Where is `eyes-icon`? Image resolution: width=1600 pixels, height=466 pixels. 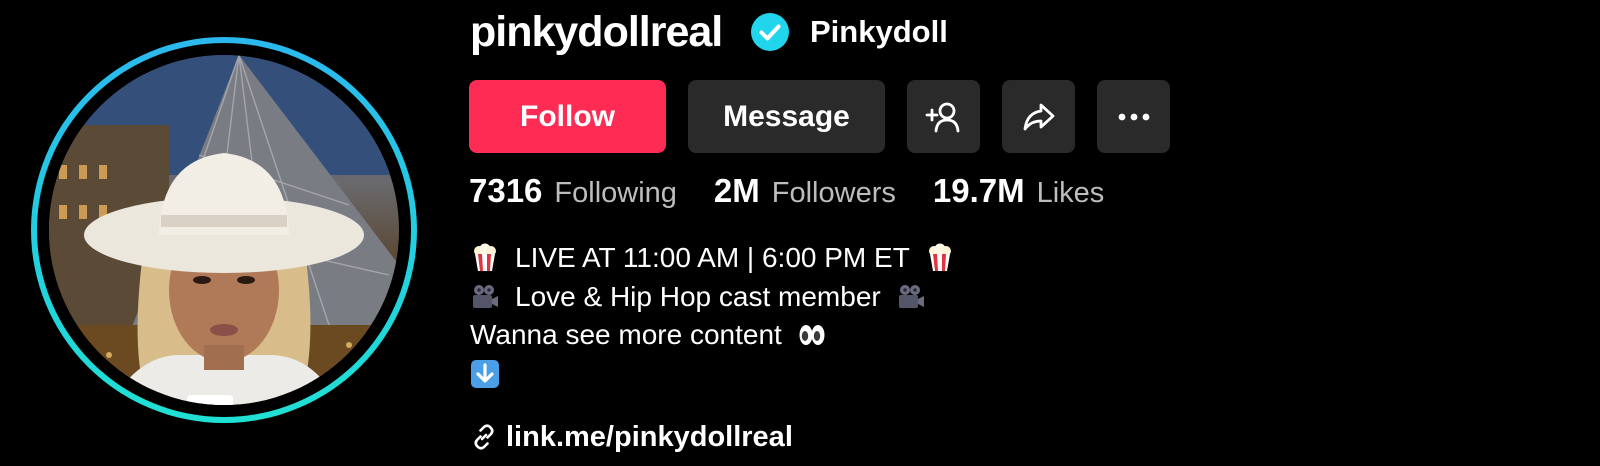
eyes-icon is located at coordinates (812, 335).